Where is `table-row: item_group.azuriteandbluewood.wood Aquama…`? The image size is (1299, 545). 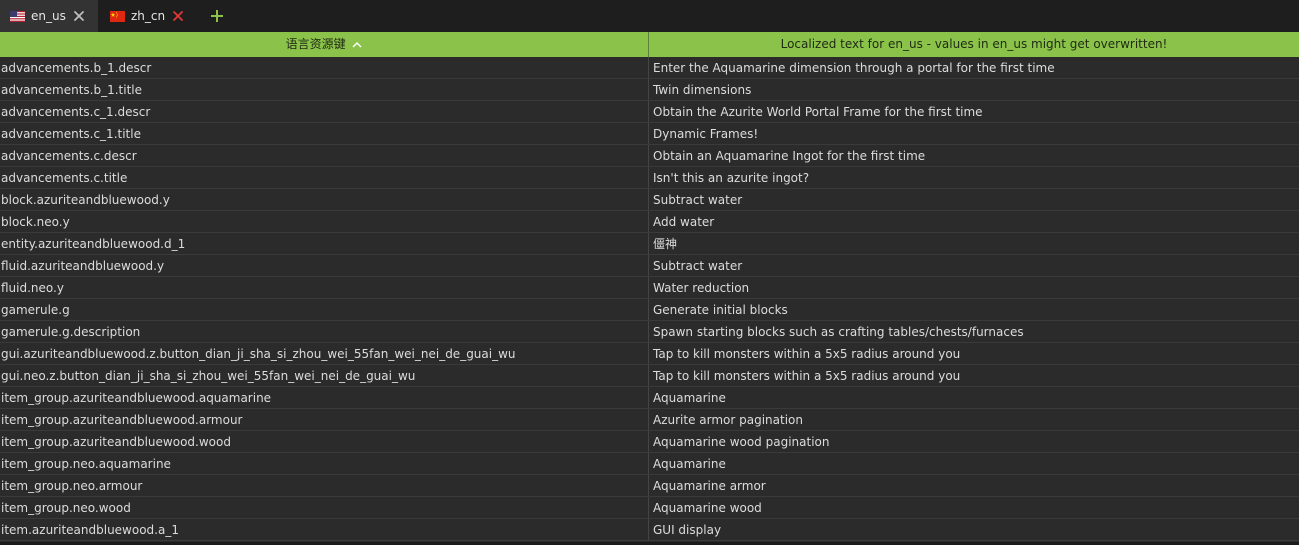 table-row: item_group.azuriteandbluewood.wood Aquama… is located at coordinates (649, 442).